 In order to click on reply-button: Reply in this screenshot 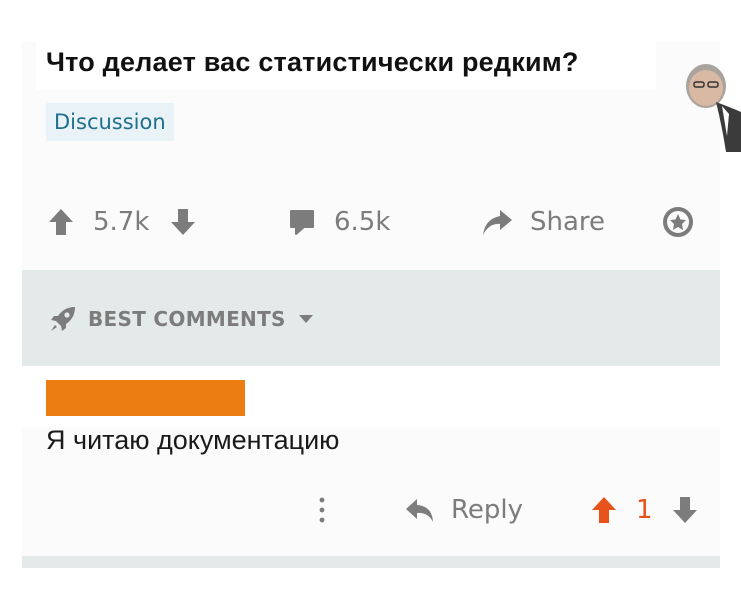, I will do `click(463, 510)`.